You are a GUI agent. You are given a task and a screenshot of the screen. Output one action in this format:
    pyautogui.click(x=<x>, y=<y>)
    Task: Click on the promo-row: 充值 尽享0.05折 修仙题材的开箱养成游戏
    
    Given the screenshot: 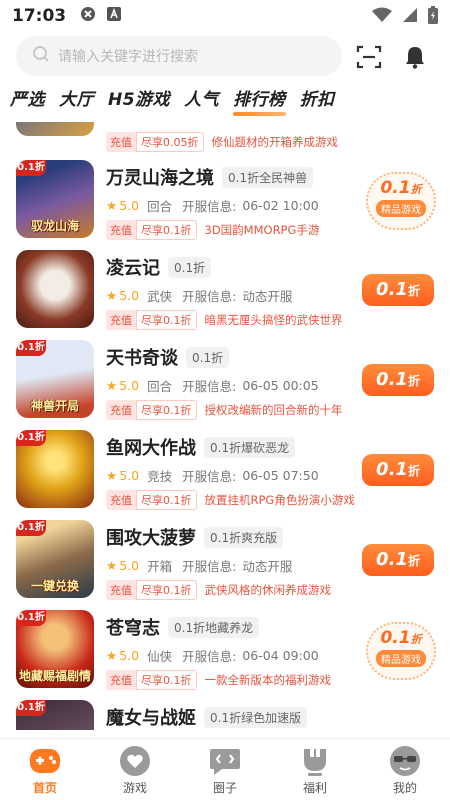 What is the action you would take?
    pyautogui.click(x=222, y=142)
    